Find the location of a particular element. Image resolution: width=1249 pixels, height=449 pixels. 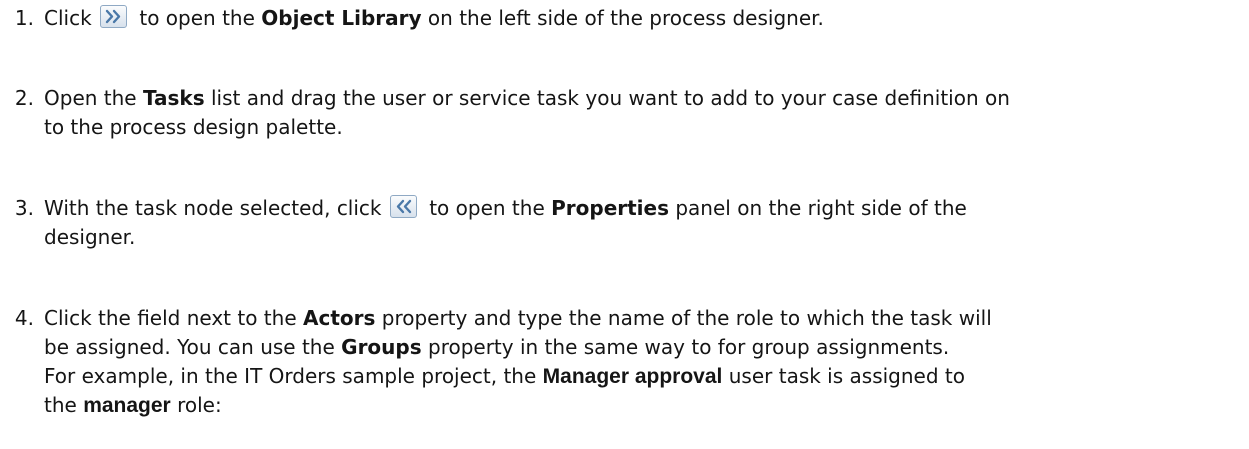

step-number: 3. is located at coordinates (24, 208).